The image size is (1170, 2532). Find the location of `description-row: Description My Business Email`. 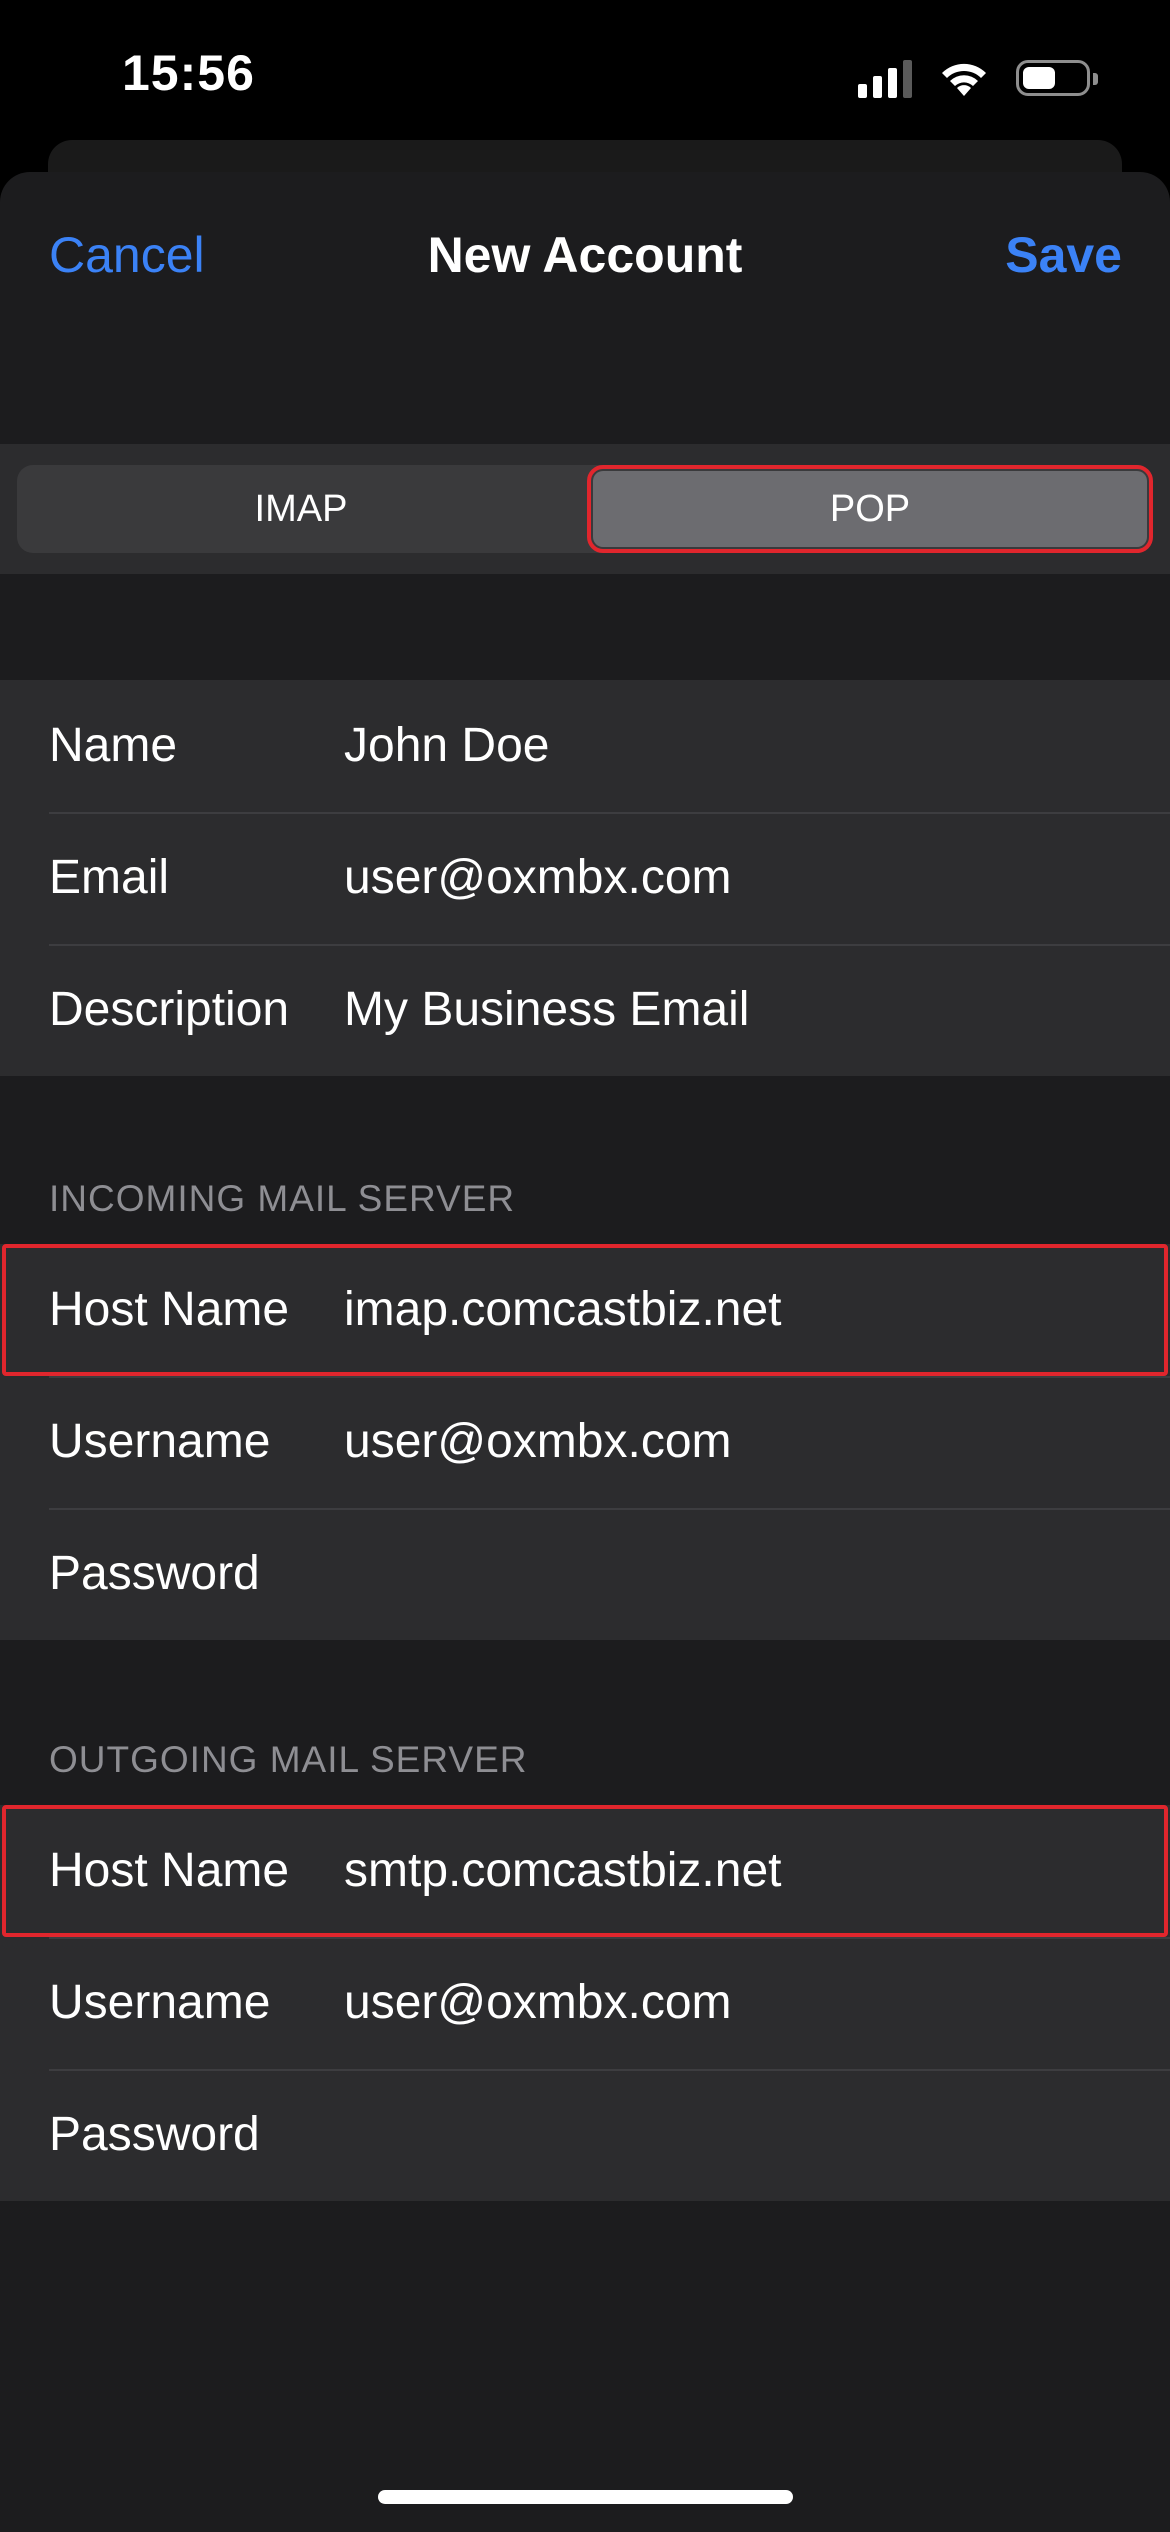

description-row: Description My Business Email is located at coordinates (585, 1010).